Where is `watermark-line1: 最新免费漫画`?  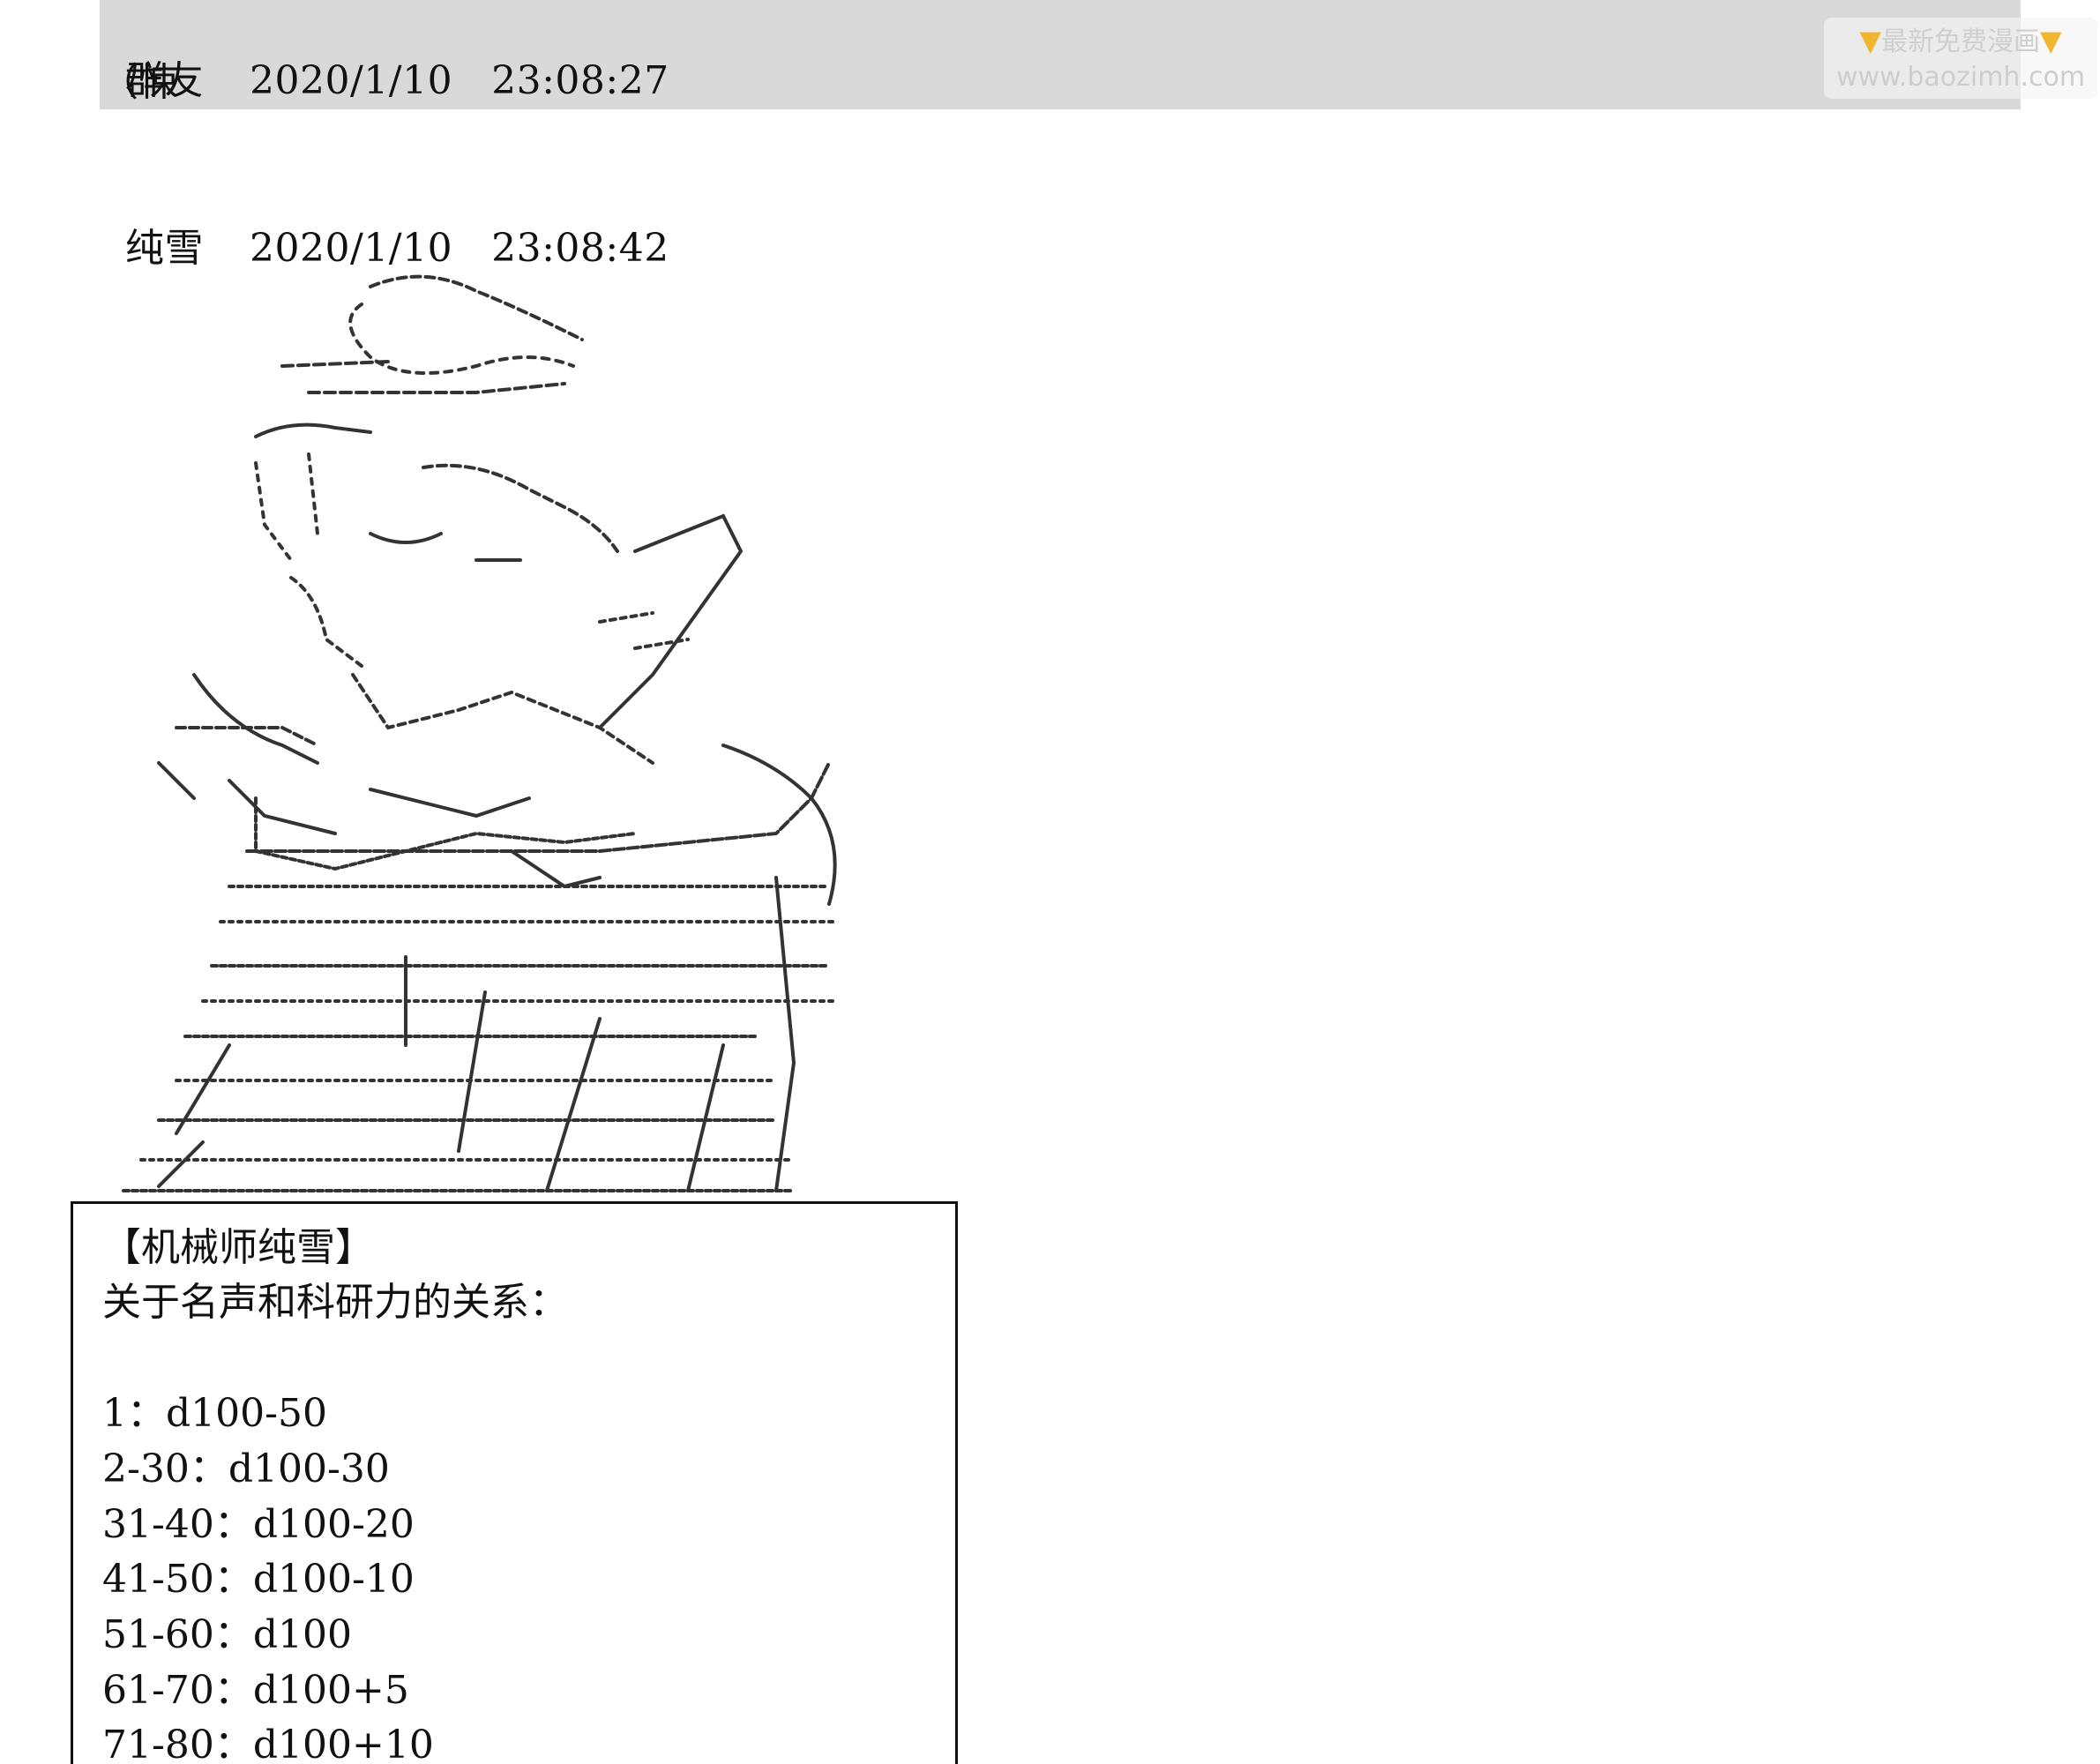 watermark-line1: 最新免费漫画 is located at coordinates (1960, 41).